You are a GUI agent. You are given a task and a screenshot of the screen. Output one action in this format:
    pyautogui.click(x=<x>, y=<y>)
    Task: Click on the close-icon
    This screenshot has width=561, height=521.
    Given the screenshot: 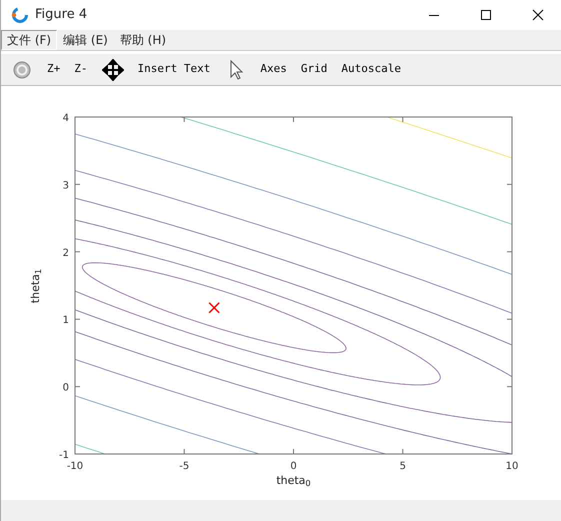 What is the action you would take?
    pyautogui.click(x=538, y=15)
    